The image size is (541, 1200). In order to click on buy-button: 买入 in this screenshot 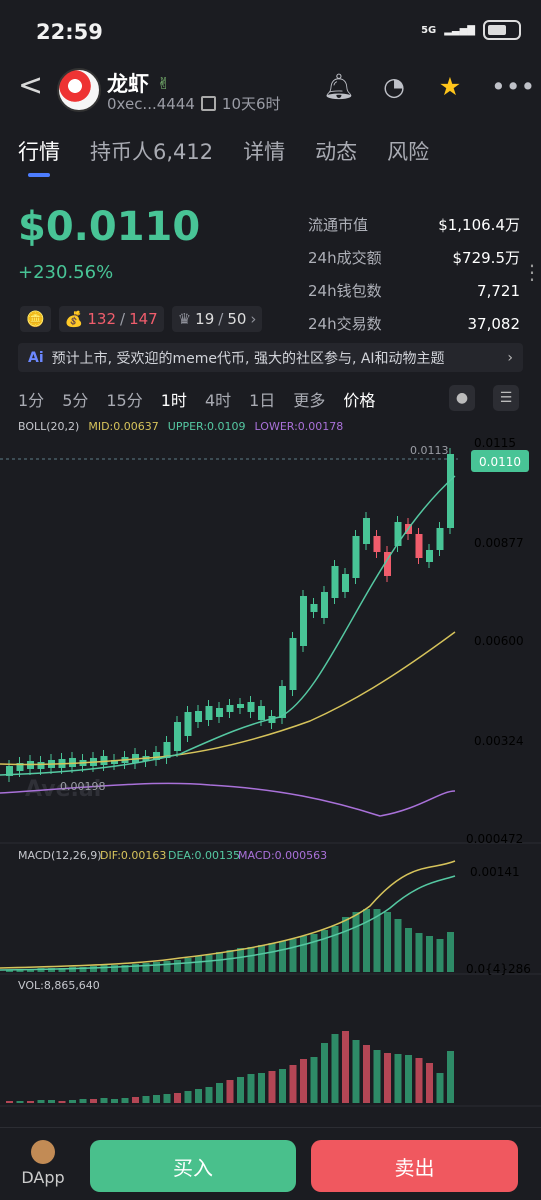, I will do `click(193, 1166)`.